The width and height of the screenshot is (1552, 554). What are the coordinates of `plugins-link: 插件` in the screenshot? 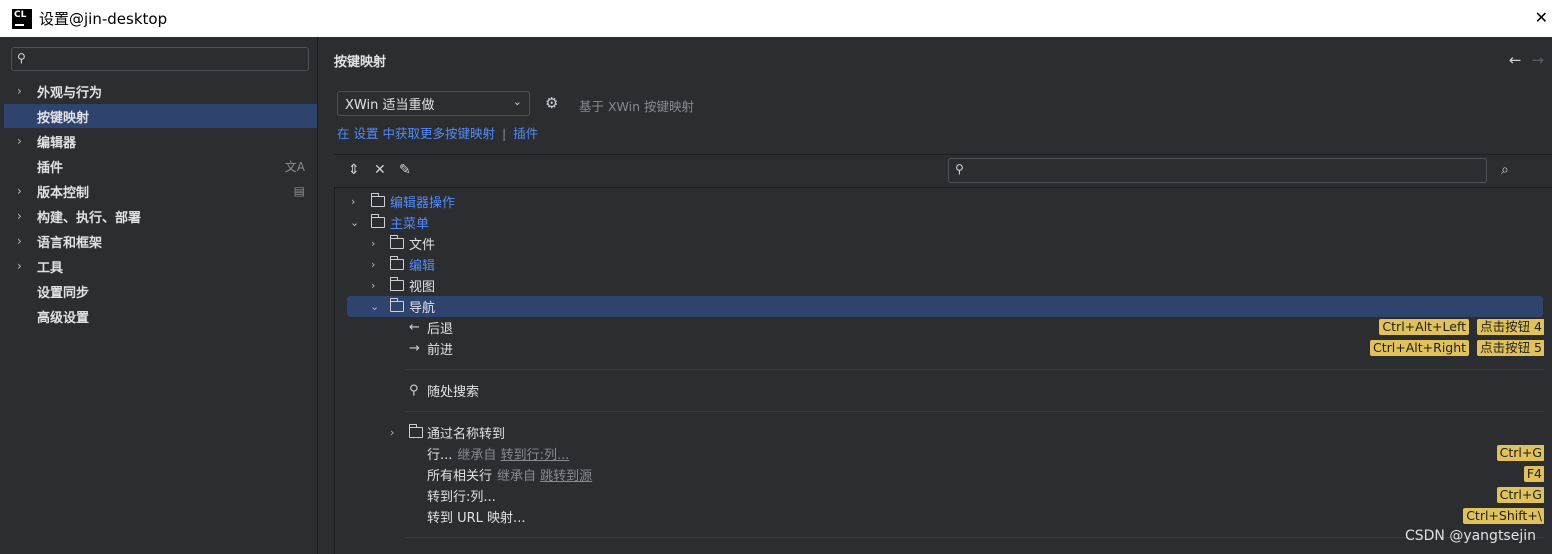 It's located at (525, 133).